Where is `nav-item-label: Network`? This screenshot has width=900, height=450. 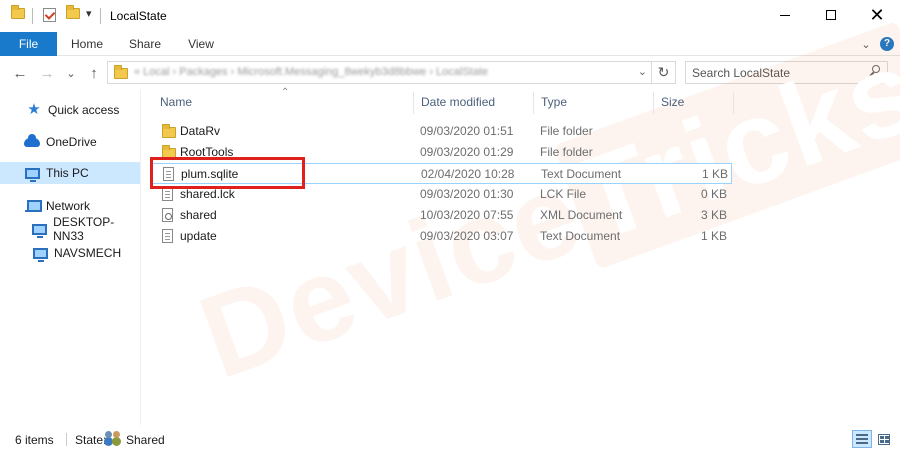
nav-item-label: Network is located at coordinates (68, 206).